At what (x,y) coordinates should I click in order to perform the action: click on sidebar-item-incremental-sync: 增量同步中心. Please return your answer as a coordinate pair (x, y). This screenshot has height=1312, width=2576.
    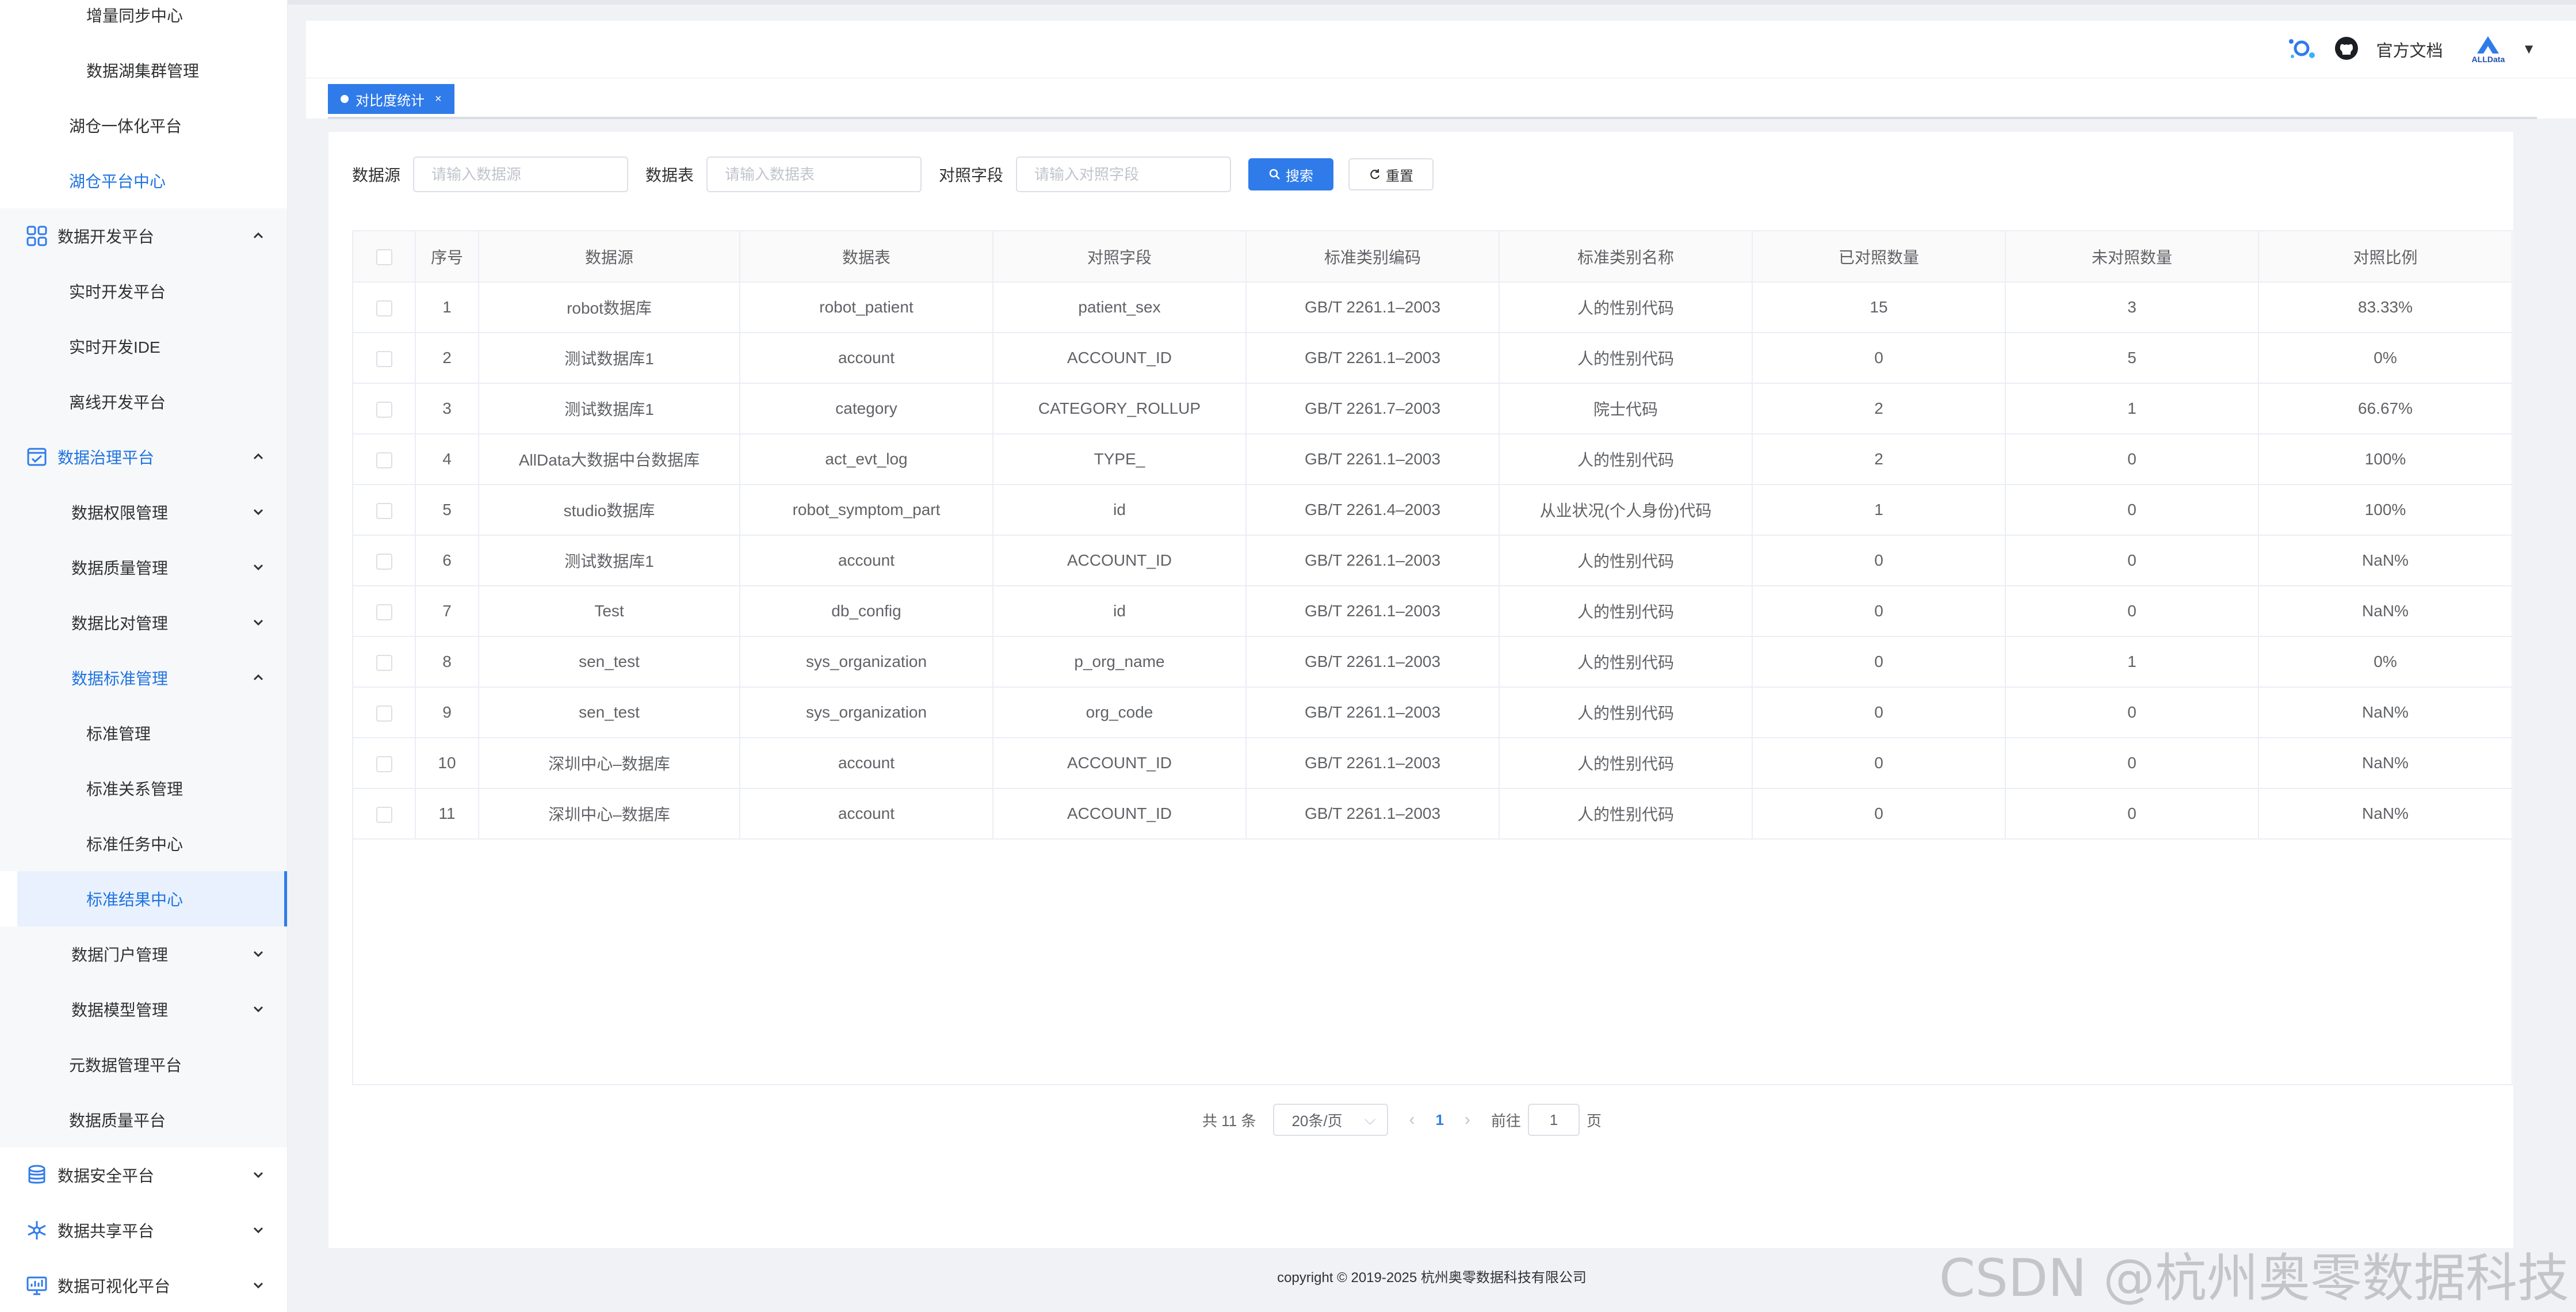
    Looking at the image, I should click on (143, 21).